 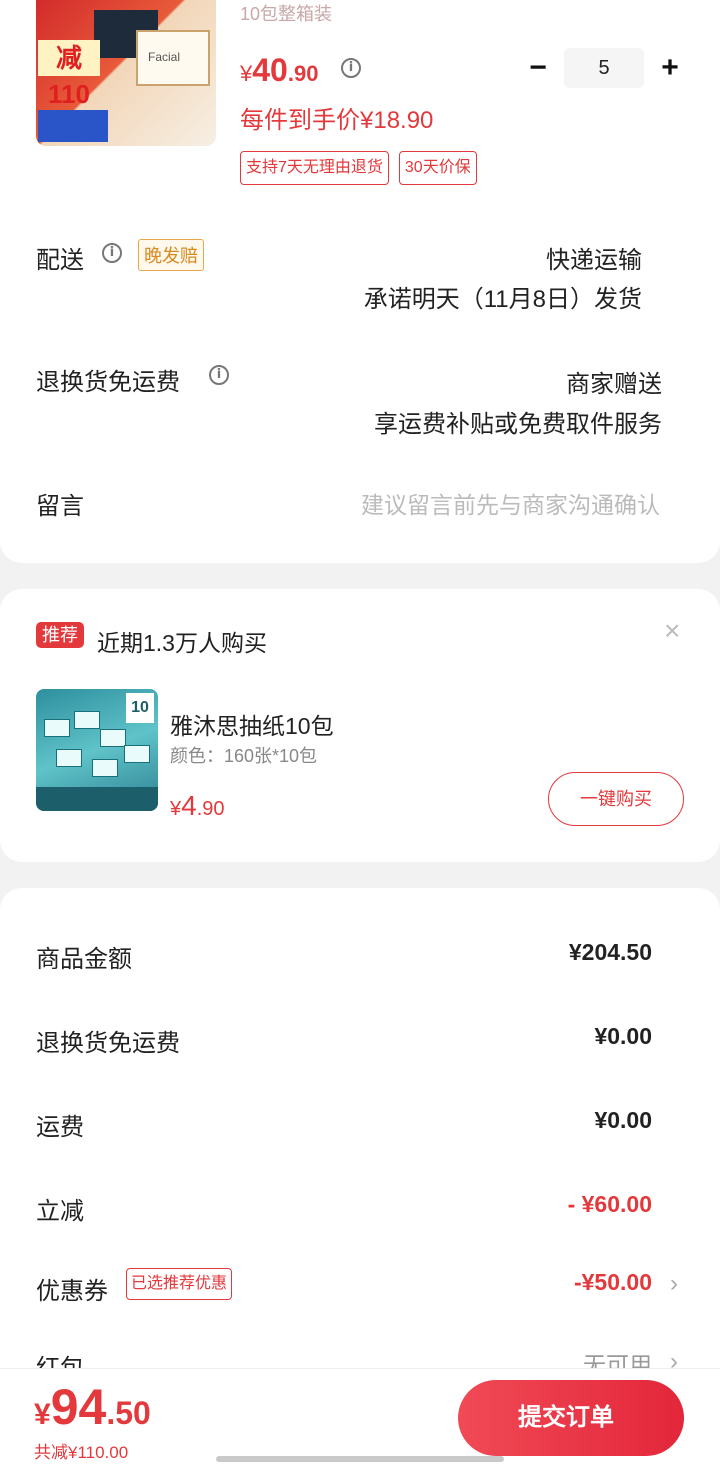 I want to click on recommend-product-price: ¥4.90, so click(x=197, y=806).